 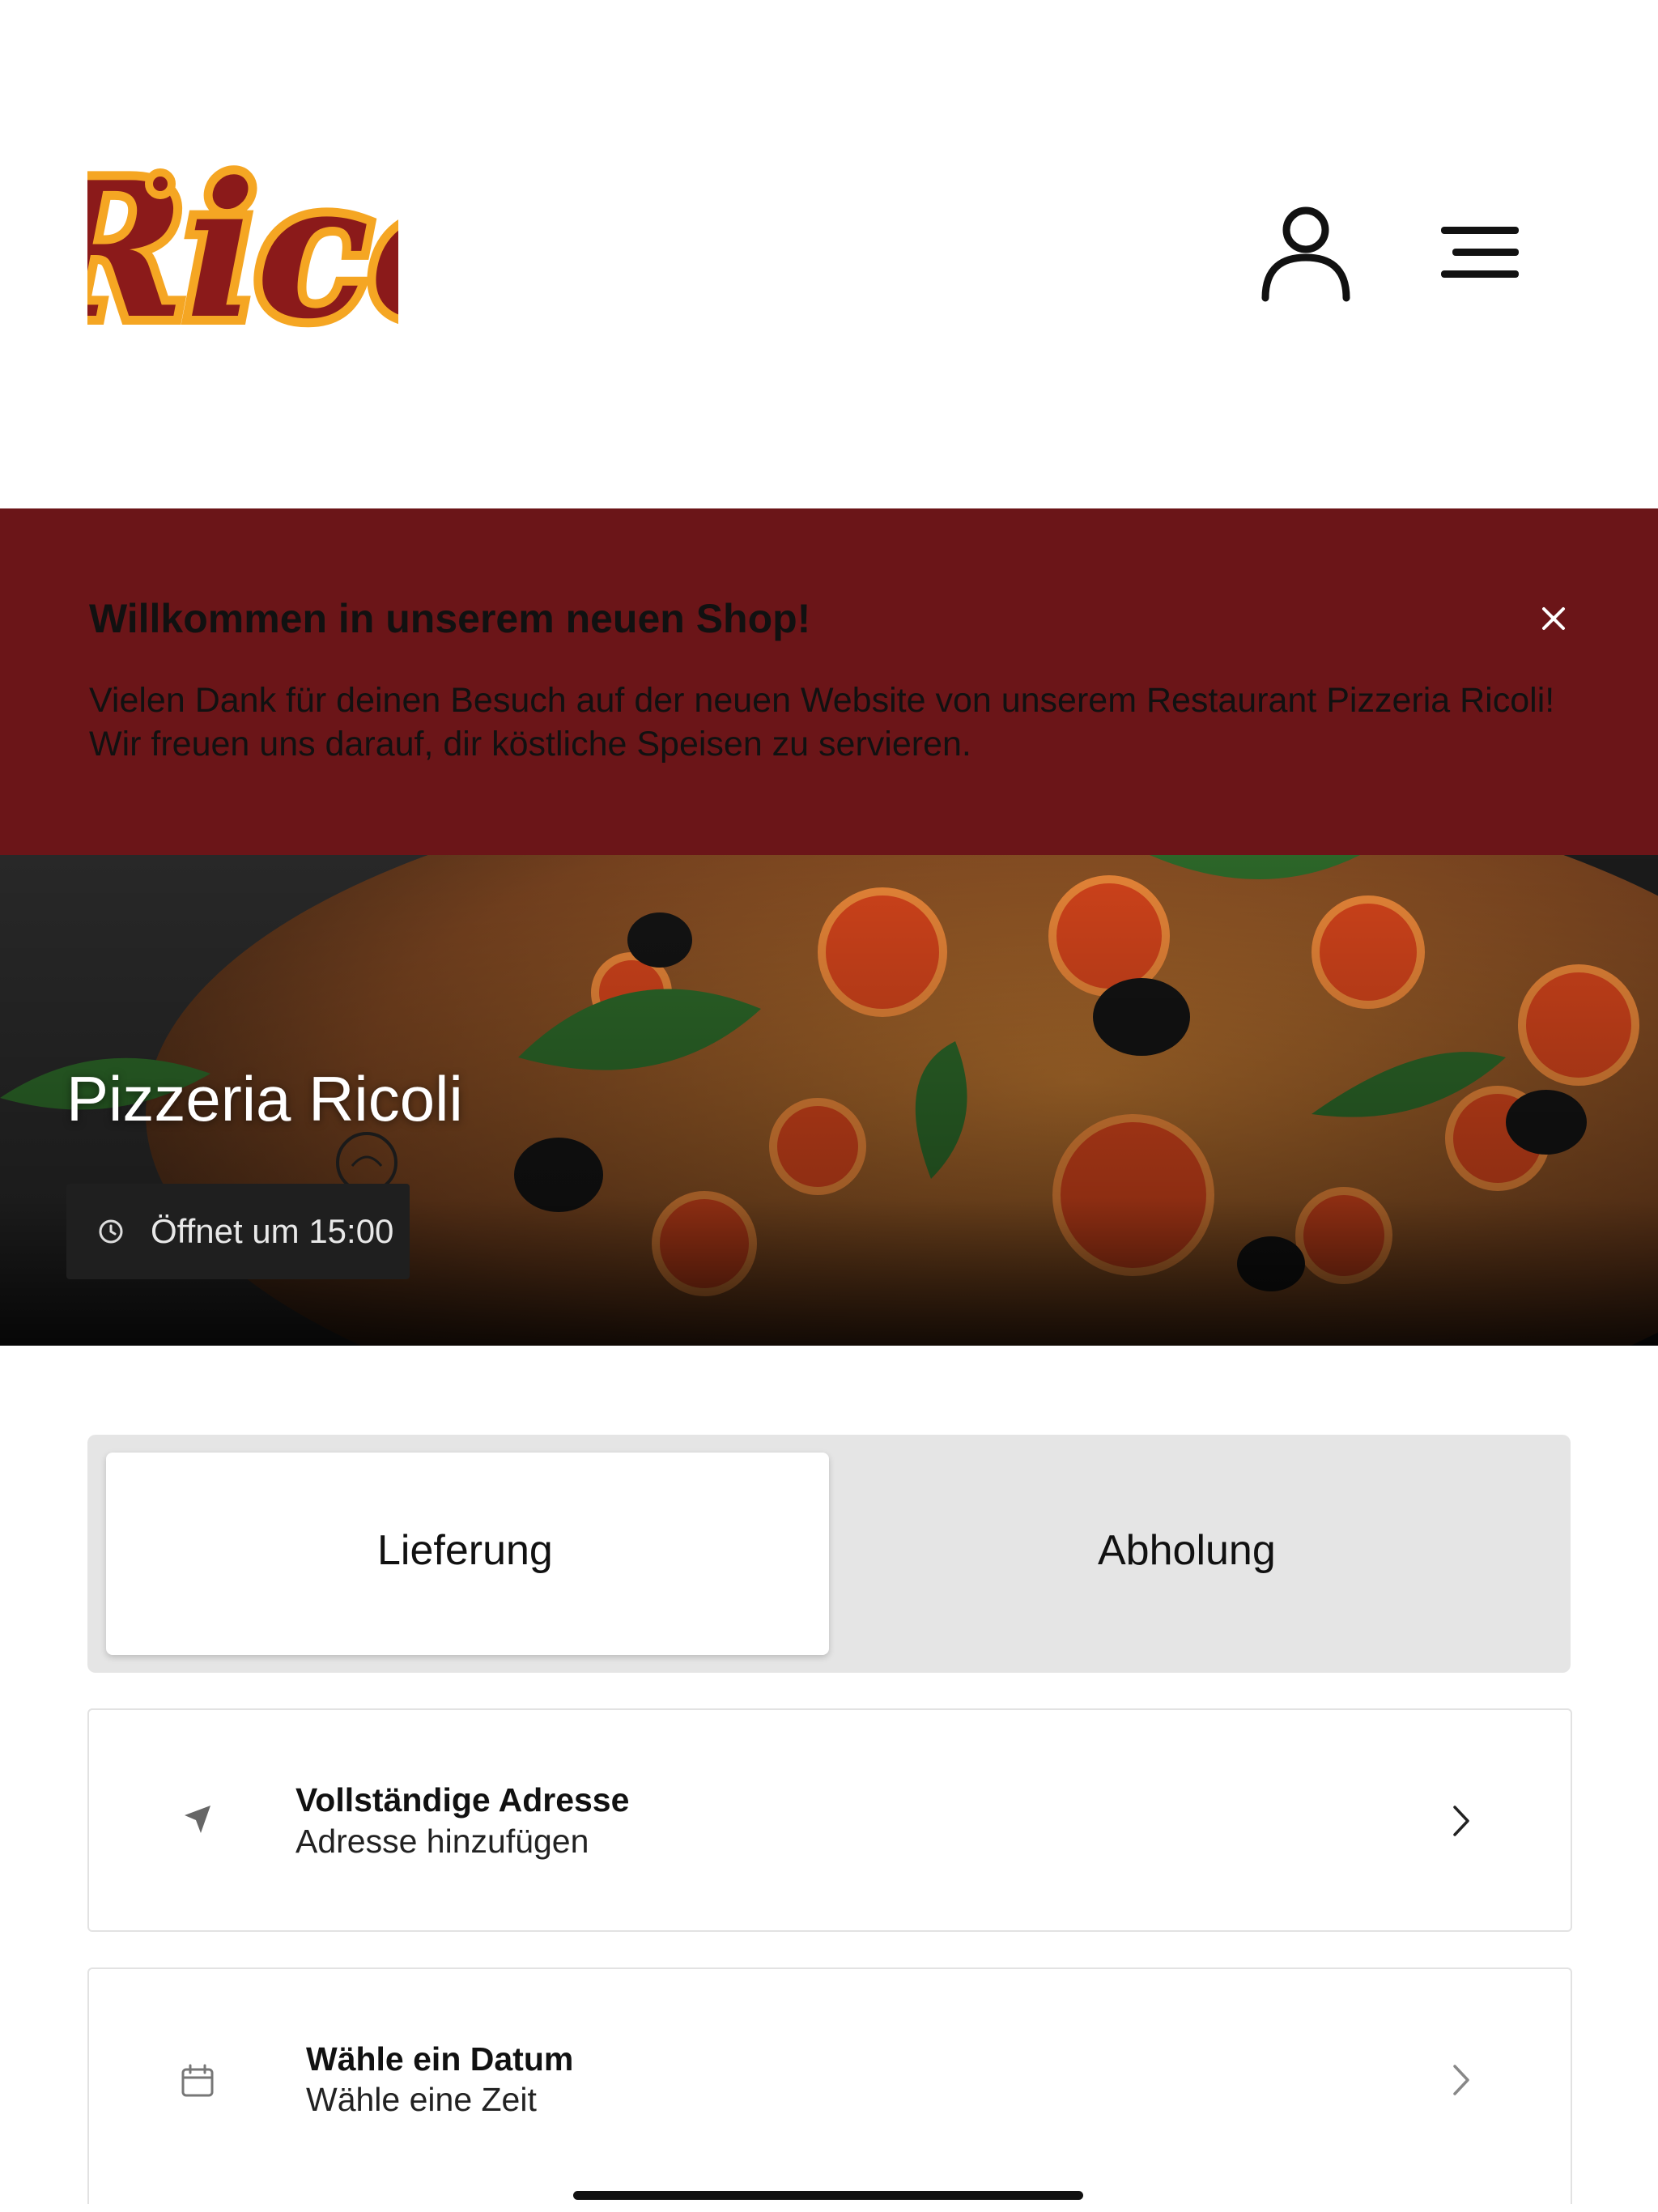 What do you see at coordinates (442, 1842) in the screenshot?
I see `address-card-subtitle: Adresse hinzufügen` at bounding box center [442, 1842].